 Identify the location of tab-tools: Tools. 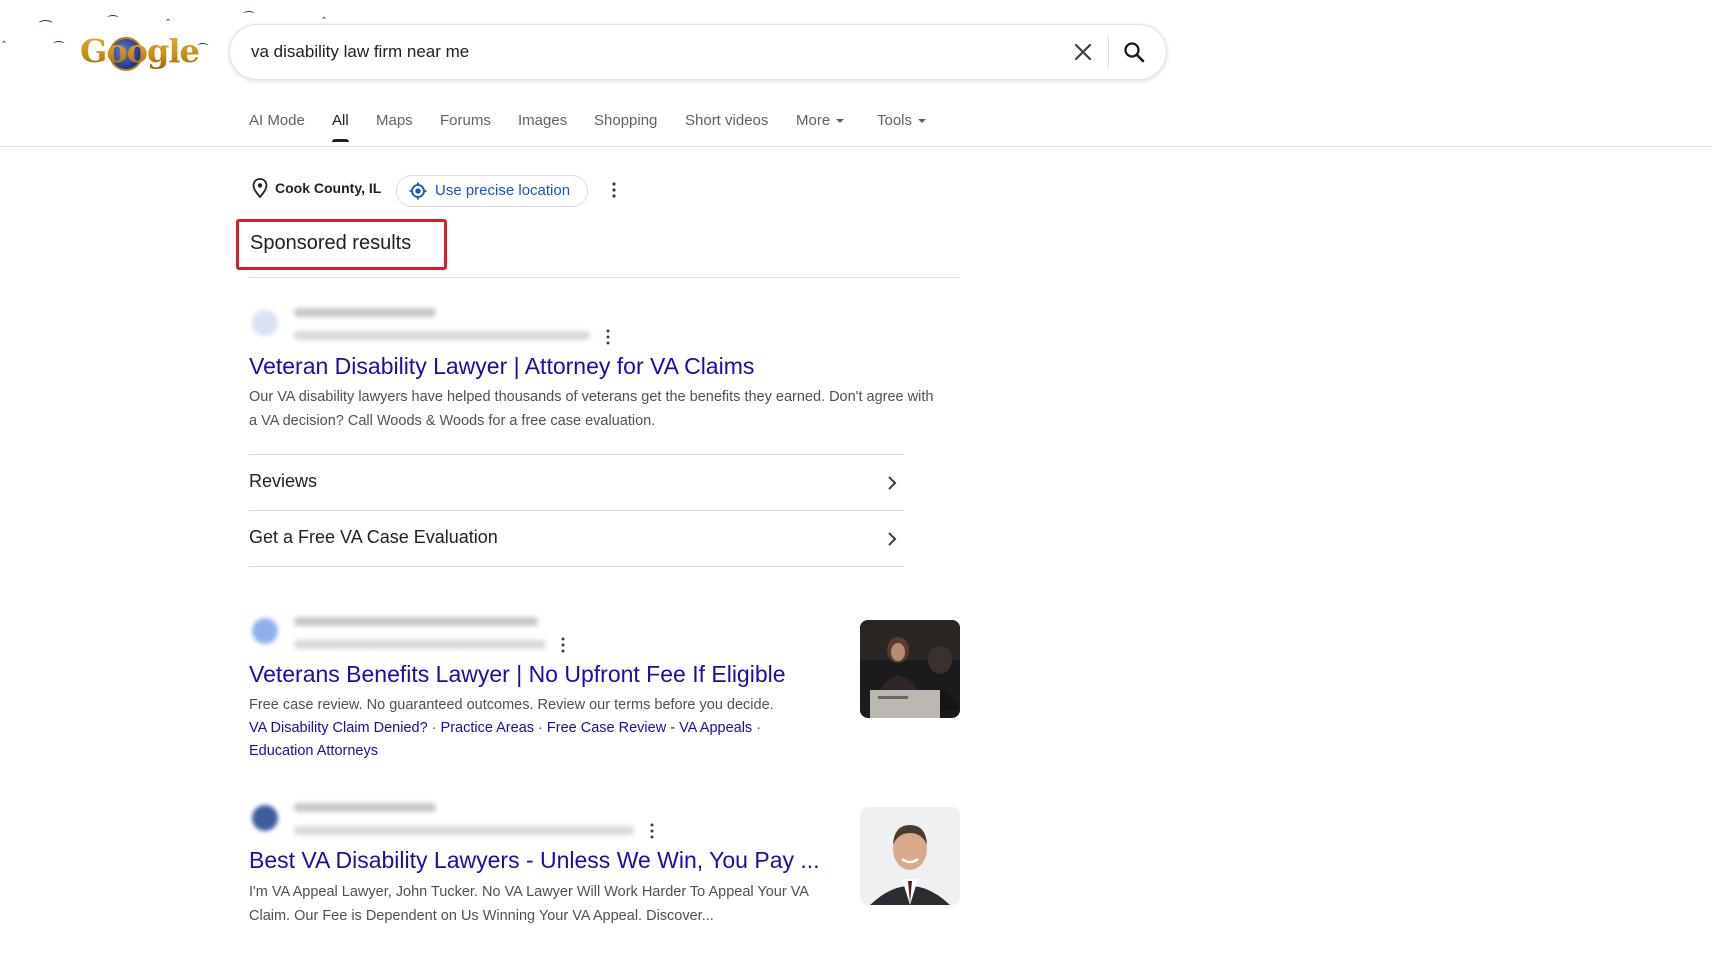
(902, 120).